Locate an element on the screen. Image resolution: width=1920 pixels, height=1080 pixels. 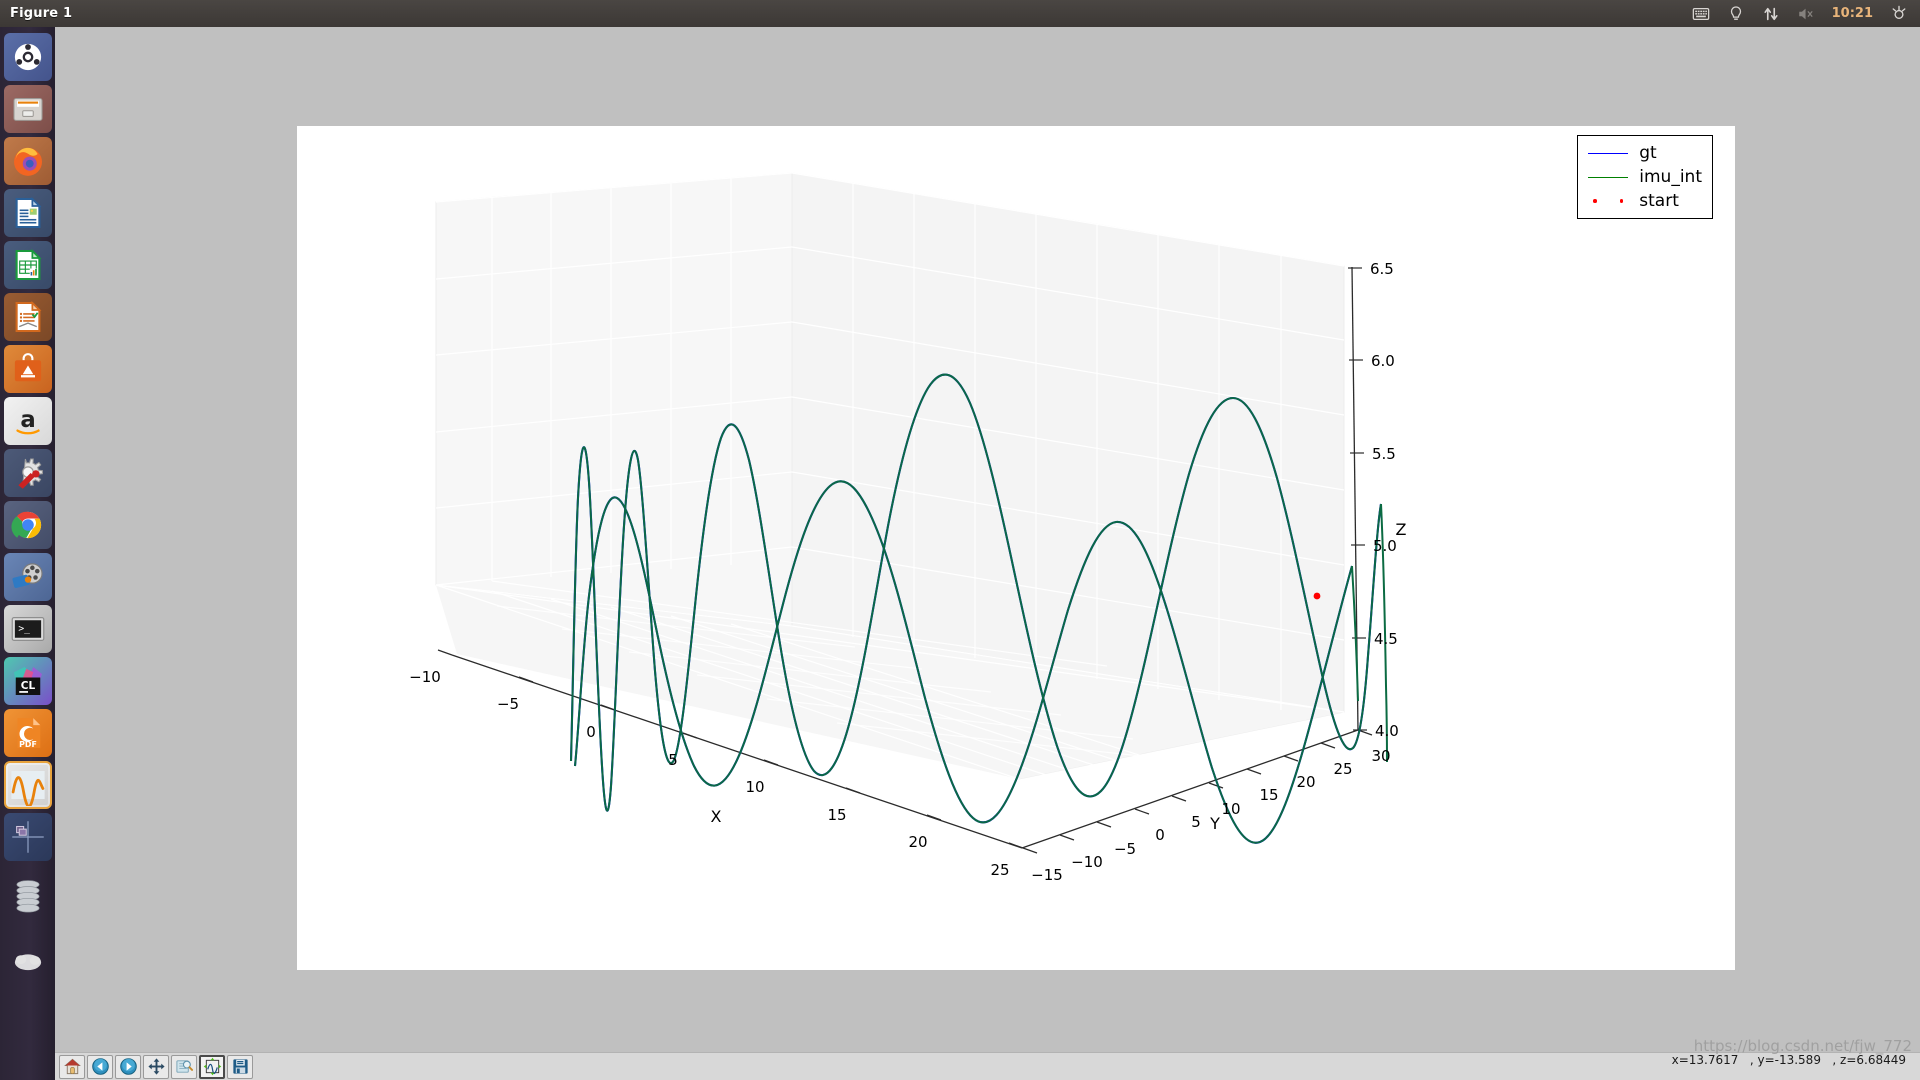
launcher-item-trash is located at coordinates (28, 957).